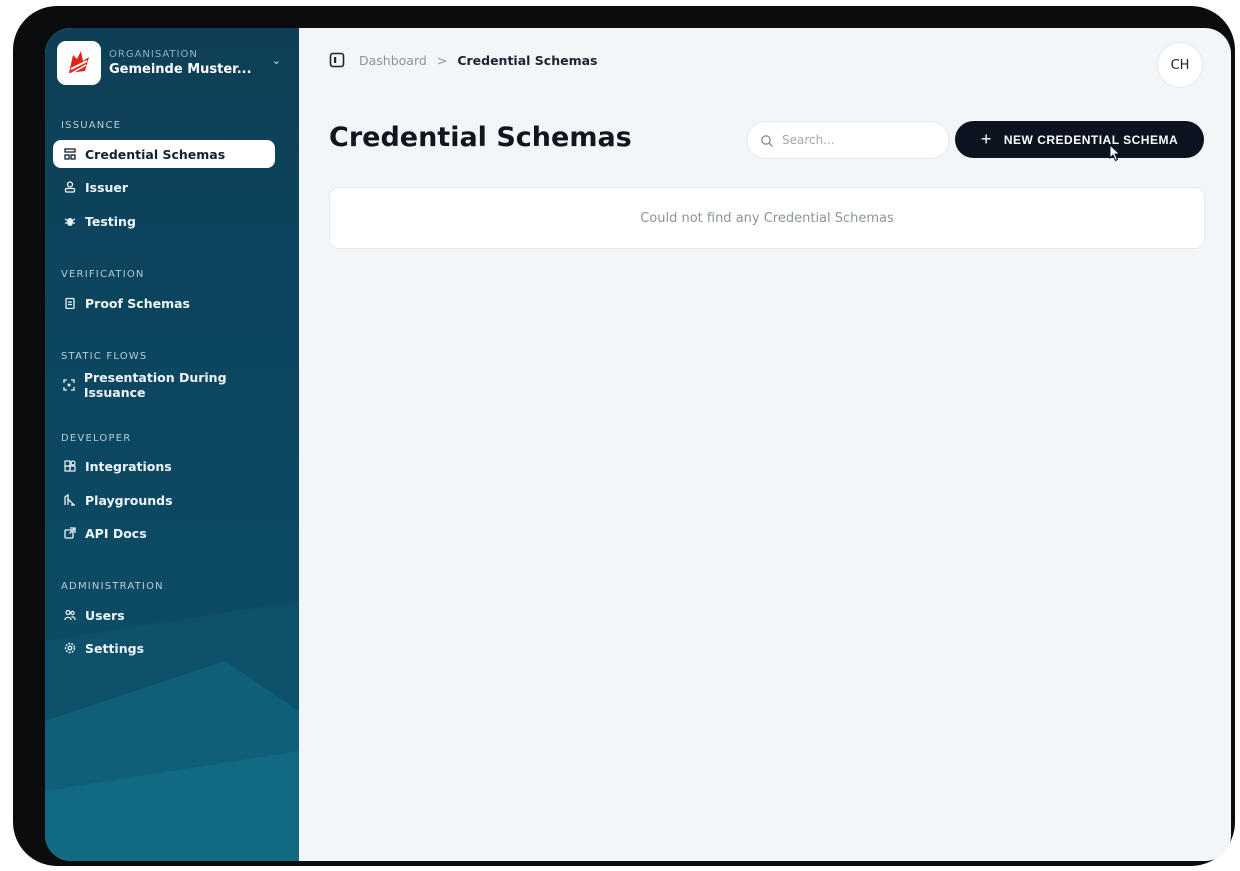 The width and height of the screenshot is (1240, 871). I want to click on external-link-icon, so click(70, 533).